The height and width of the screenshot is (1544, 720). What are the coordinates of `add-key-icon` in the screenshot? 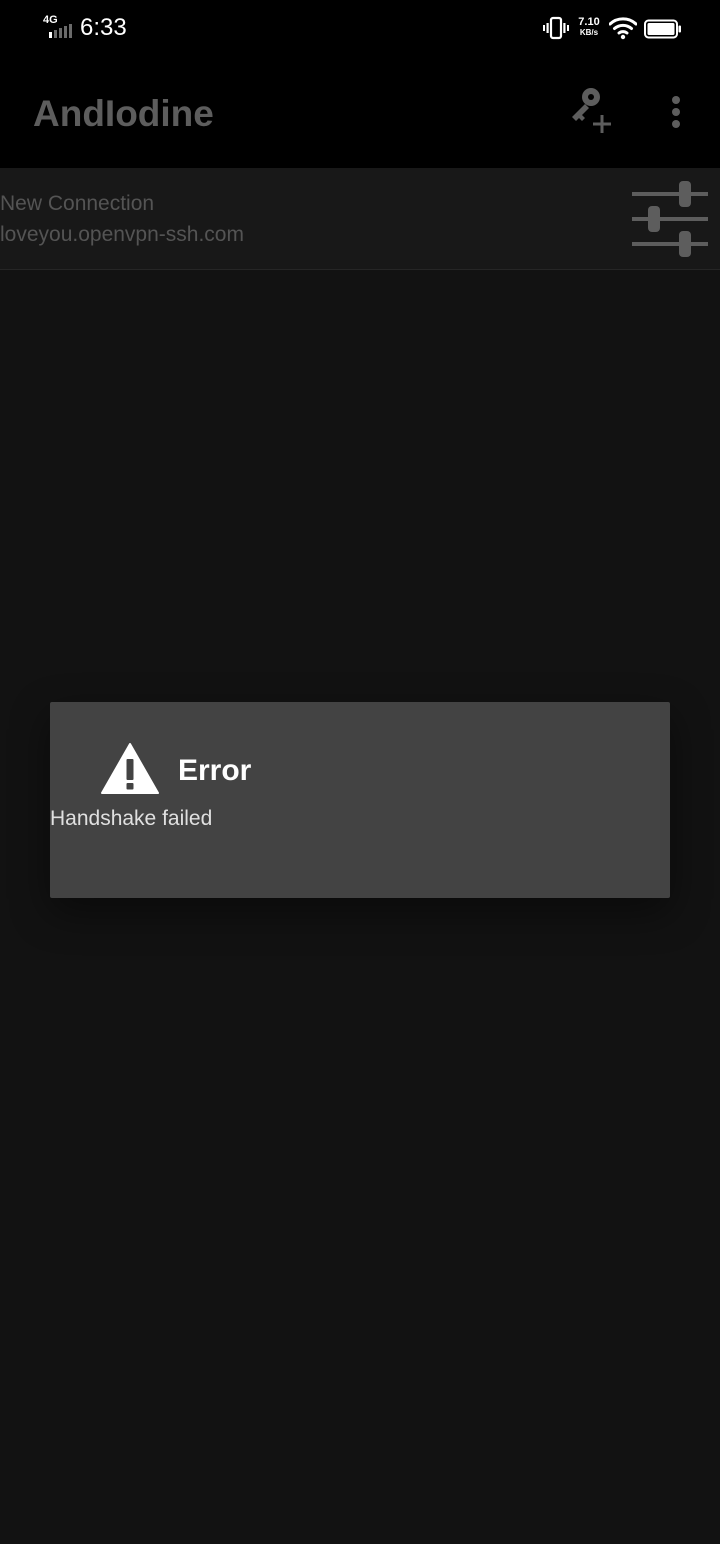 It's located at (591, 110).